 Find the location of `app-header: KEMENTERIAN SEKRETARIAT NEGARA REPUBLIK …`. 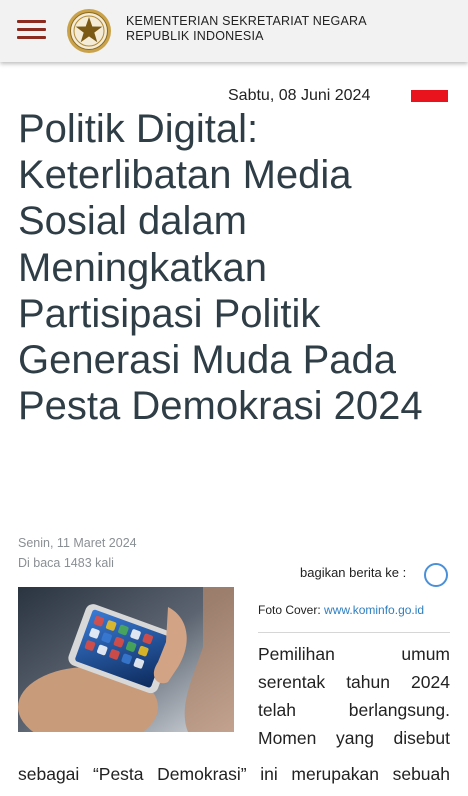

app-header: KEMENTERIAN SEKRETARIAT NEGARA REPUBLIK … is located at coordinates (234, 31).